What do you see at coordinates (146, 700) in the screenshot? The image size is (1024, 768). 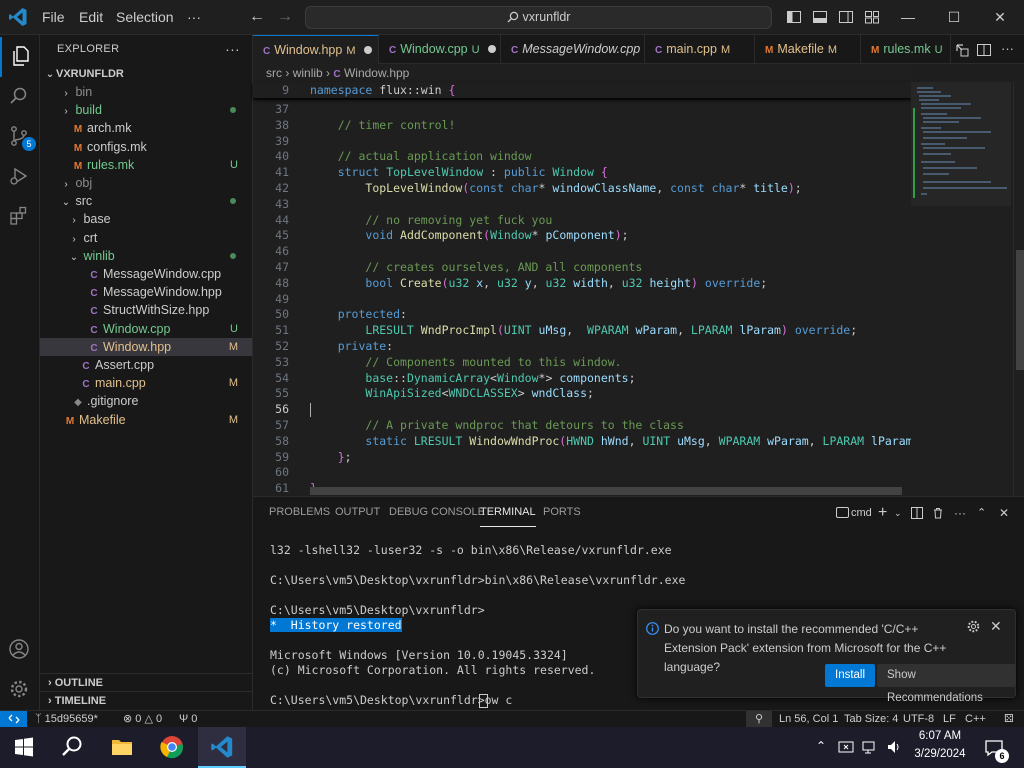 I see `timeline-section: › TIMELINE` at bounding box center [146, 700].